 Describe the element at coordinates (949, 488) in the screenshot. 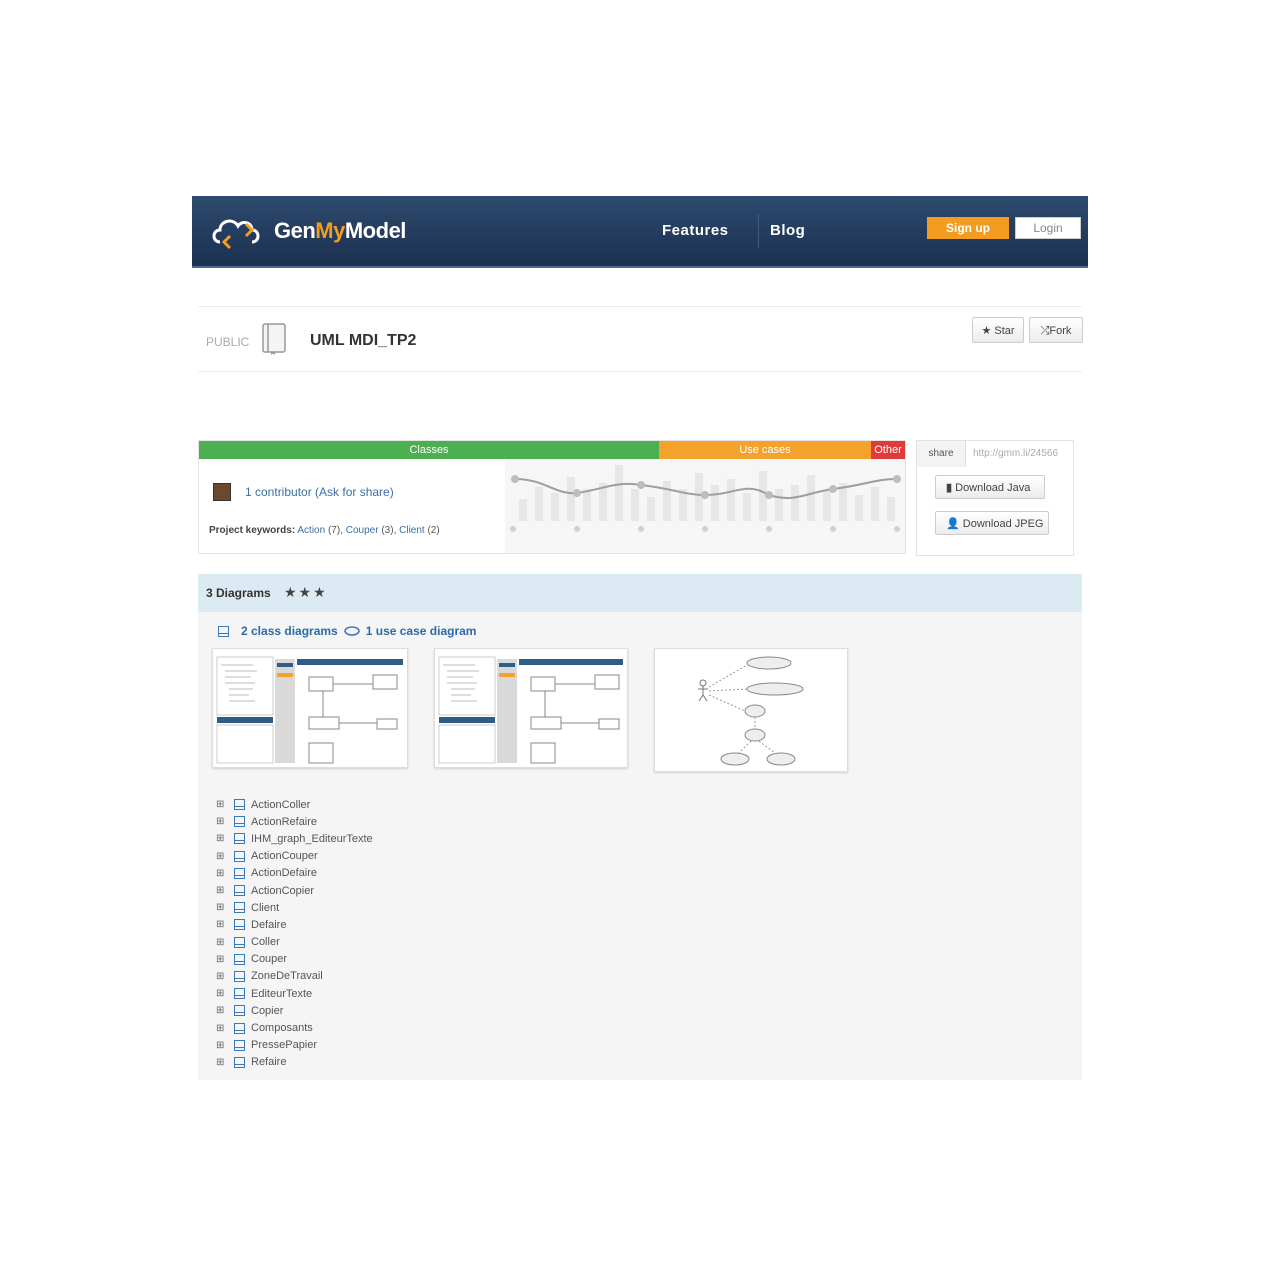

I see `java-icon: ▮` at that location.